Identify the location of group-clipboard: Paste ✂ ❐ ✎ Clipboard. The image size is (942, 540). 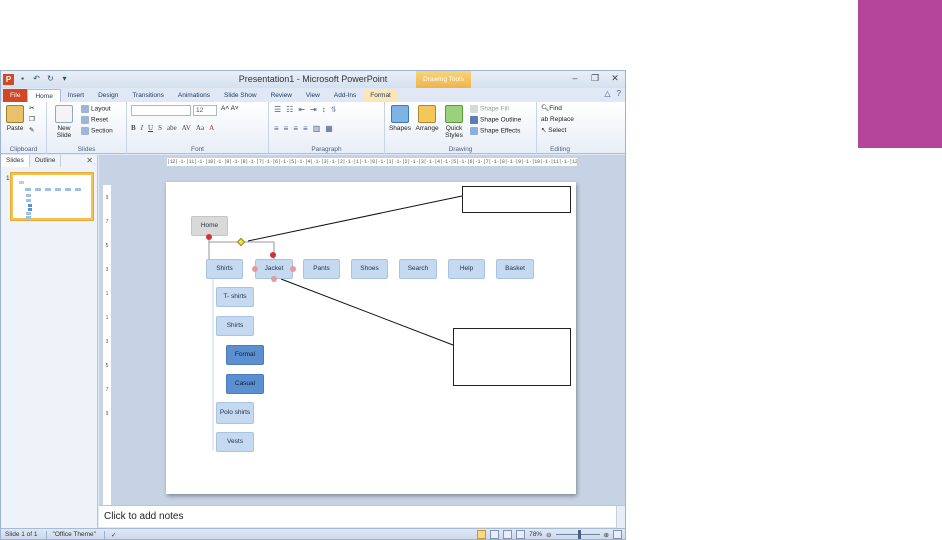
(24, 128).